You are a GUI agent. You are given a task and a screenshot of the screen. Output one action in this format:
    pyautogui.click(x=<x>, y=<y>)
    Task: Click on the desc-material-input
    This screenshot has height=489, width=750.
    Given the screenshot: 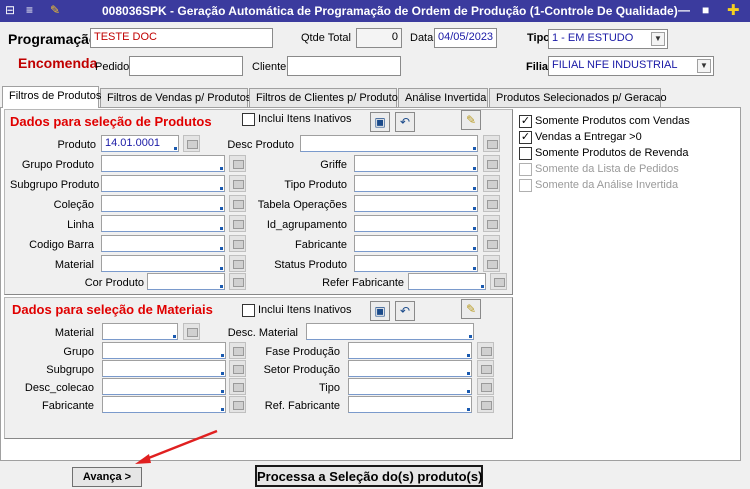 What is the action you would take?
    pyautogui.click(x=390, y=331)
    